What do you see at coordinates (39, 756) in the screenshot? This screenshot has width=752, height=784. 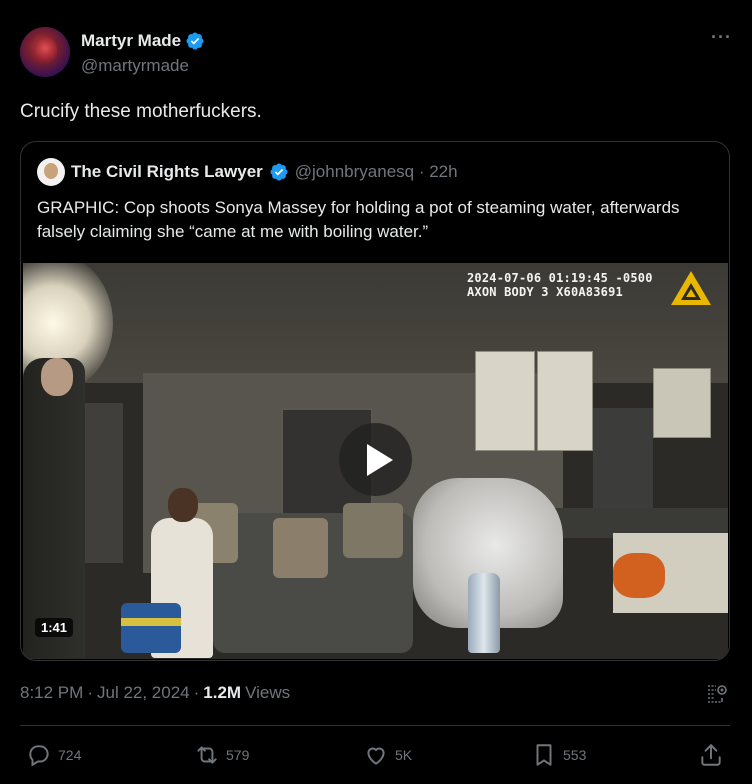 I see `reply-icon` at bounding box center [39, 756].